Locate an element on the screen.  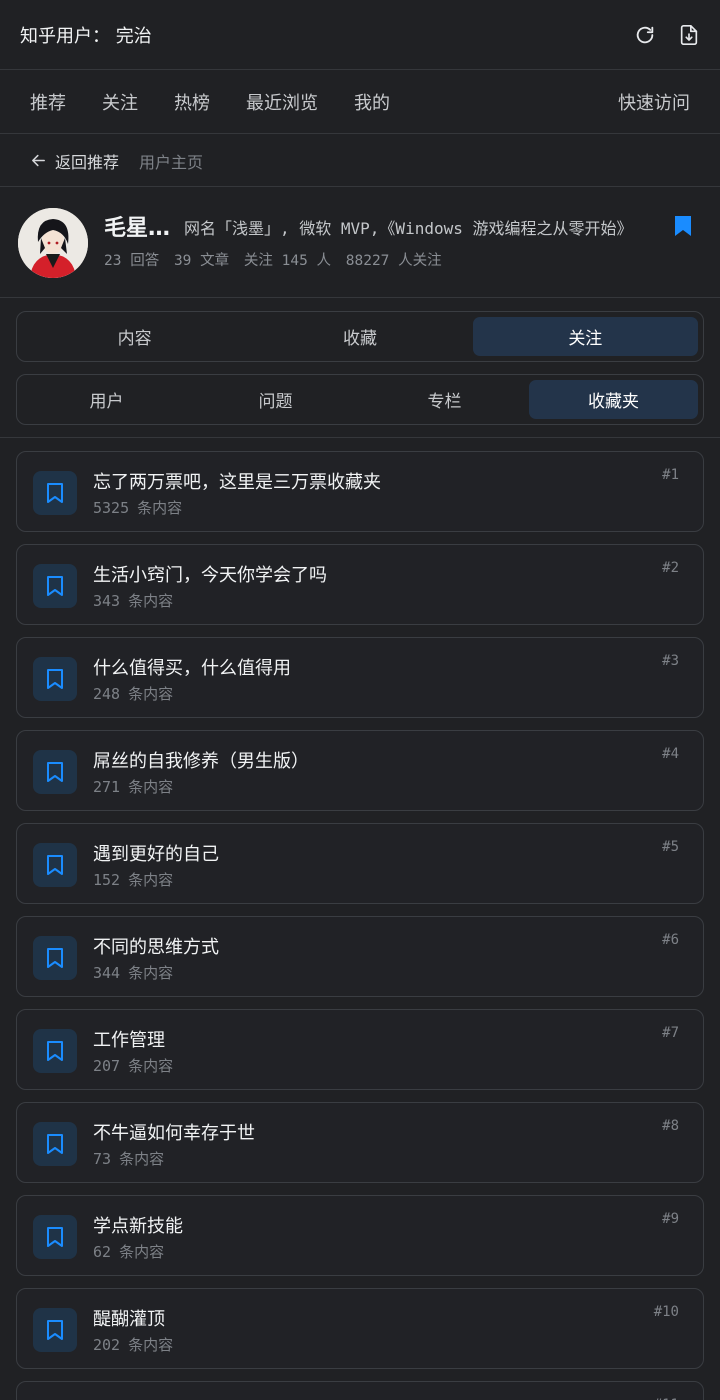
collection-count-number: 207 is located at coordinates (107, 1066).